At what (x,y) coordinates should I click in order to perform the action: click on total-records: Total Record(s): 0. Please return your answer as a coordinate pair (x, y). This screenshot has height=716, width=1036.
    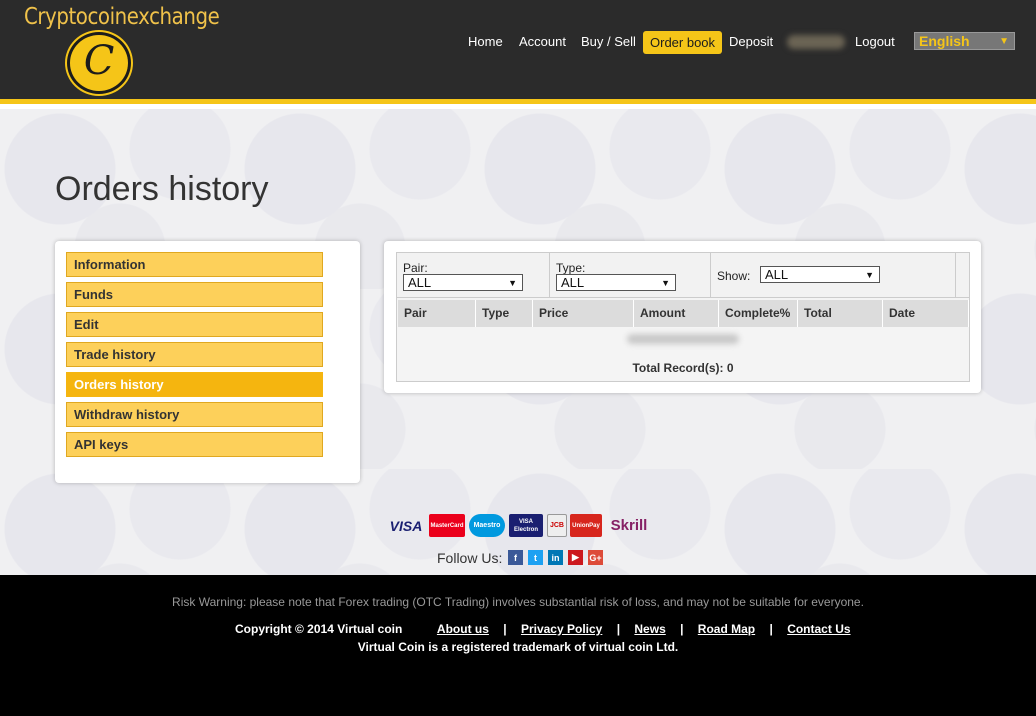
    Looking at the image, I should click on (683, 368).